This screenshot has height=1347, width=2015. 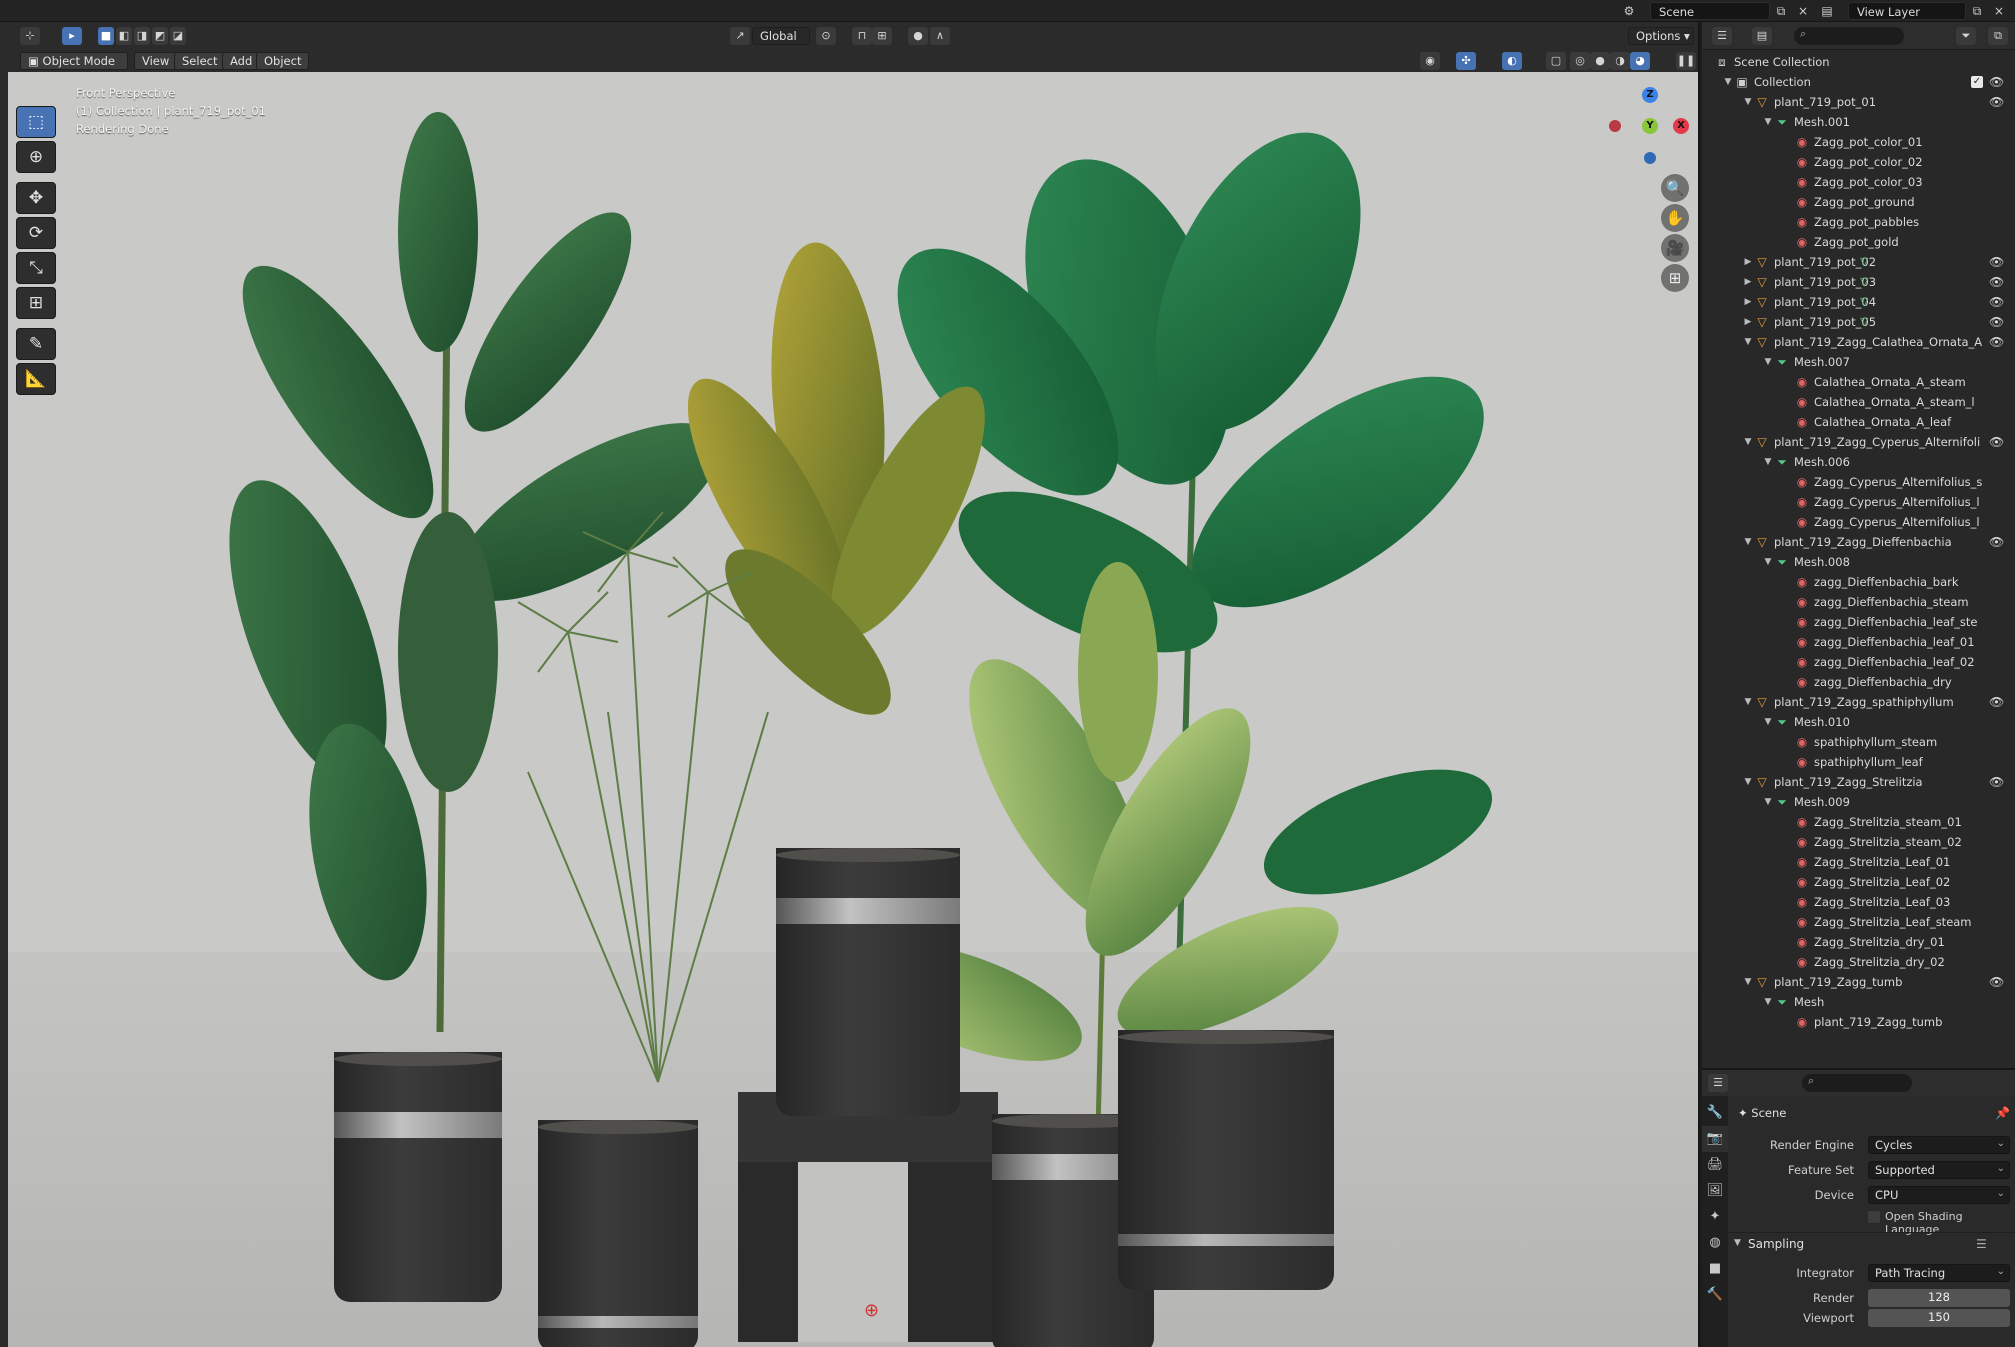 What do you see at coordinates (862, 36) in the screenshot?
I see `snap-icon: ⊓` at bounding box center [862, 36].